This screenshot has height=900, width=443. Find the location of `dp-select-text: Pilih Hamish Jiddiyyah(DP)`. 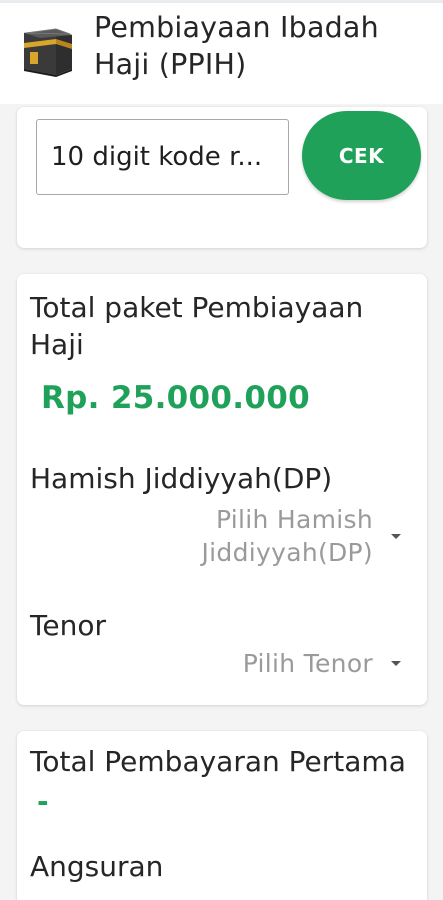

dp-select-text: Pilih Hamish Jiddiyyah(DP) is located at coordinates (287, 536).